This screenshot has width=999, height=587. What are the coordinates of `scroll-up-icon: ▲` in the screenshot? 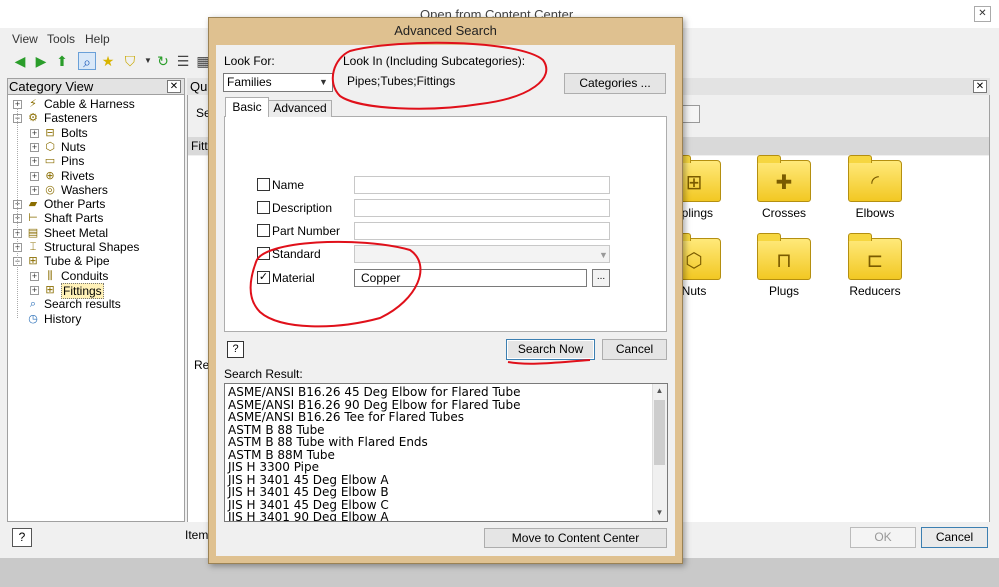 It's located at (659, 390).